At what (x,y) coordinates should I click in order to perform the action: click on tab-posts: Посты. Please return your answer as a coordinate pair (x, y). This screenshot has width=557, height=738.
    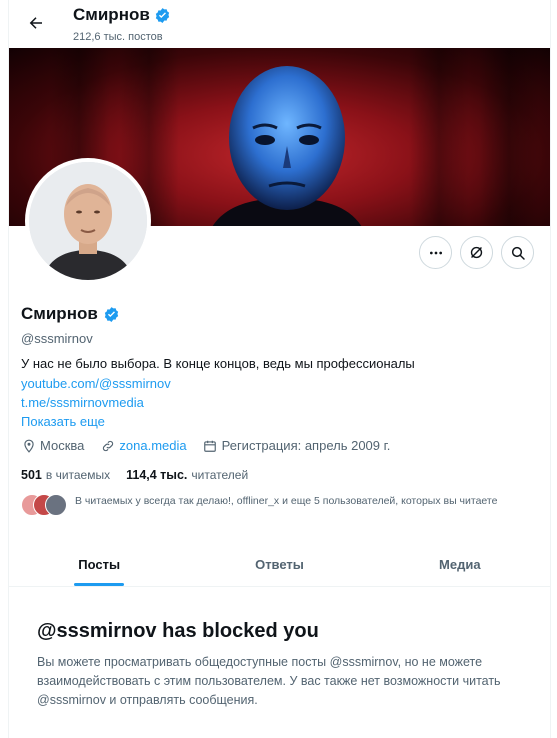
    Looking at the image, I should click on (99, 564).